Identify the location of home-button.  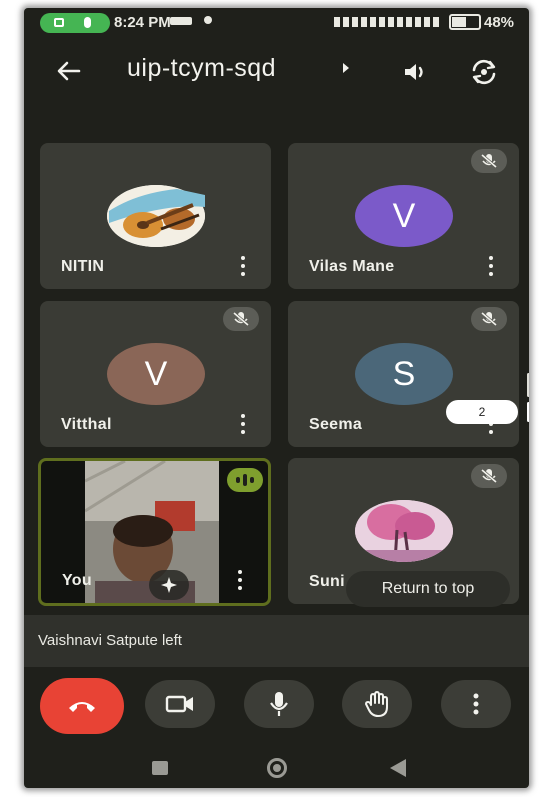
(277, 768).